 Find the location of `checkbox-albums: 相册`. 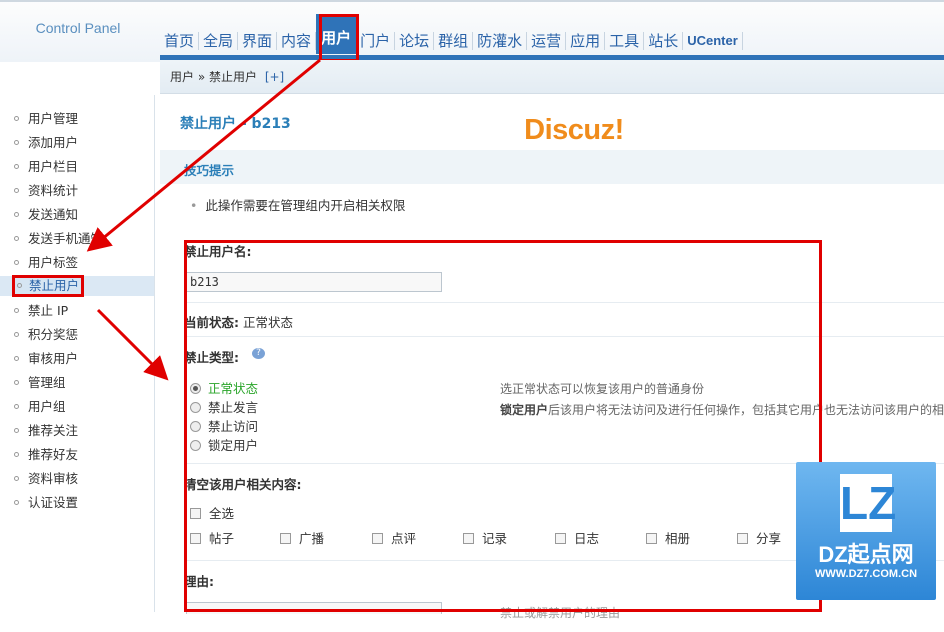

checkbox-albums: 相册 is located at coordinates (668, 539).